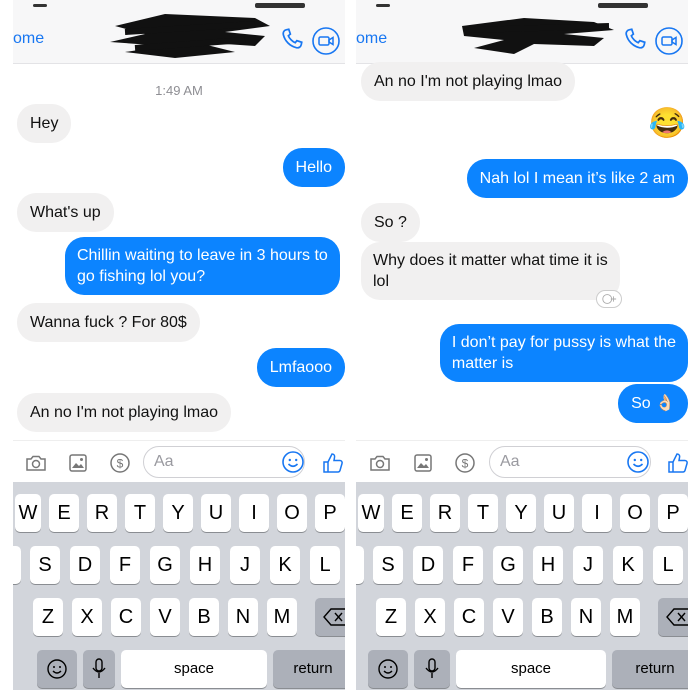 The width and height of the screenshot is (700, 700). What do you see at coordinates (108, 322) in the screenshot?
I see `incoming-message: Wanna fuck ? For 80$` at bounding box center [108, 322].